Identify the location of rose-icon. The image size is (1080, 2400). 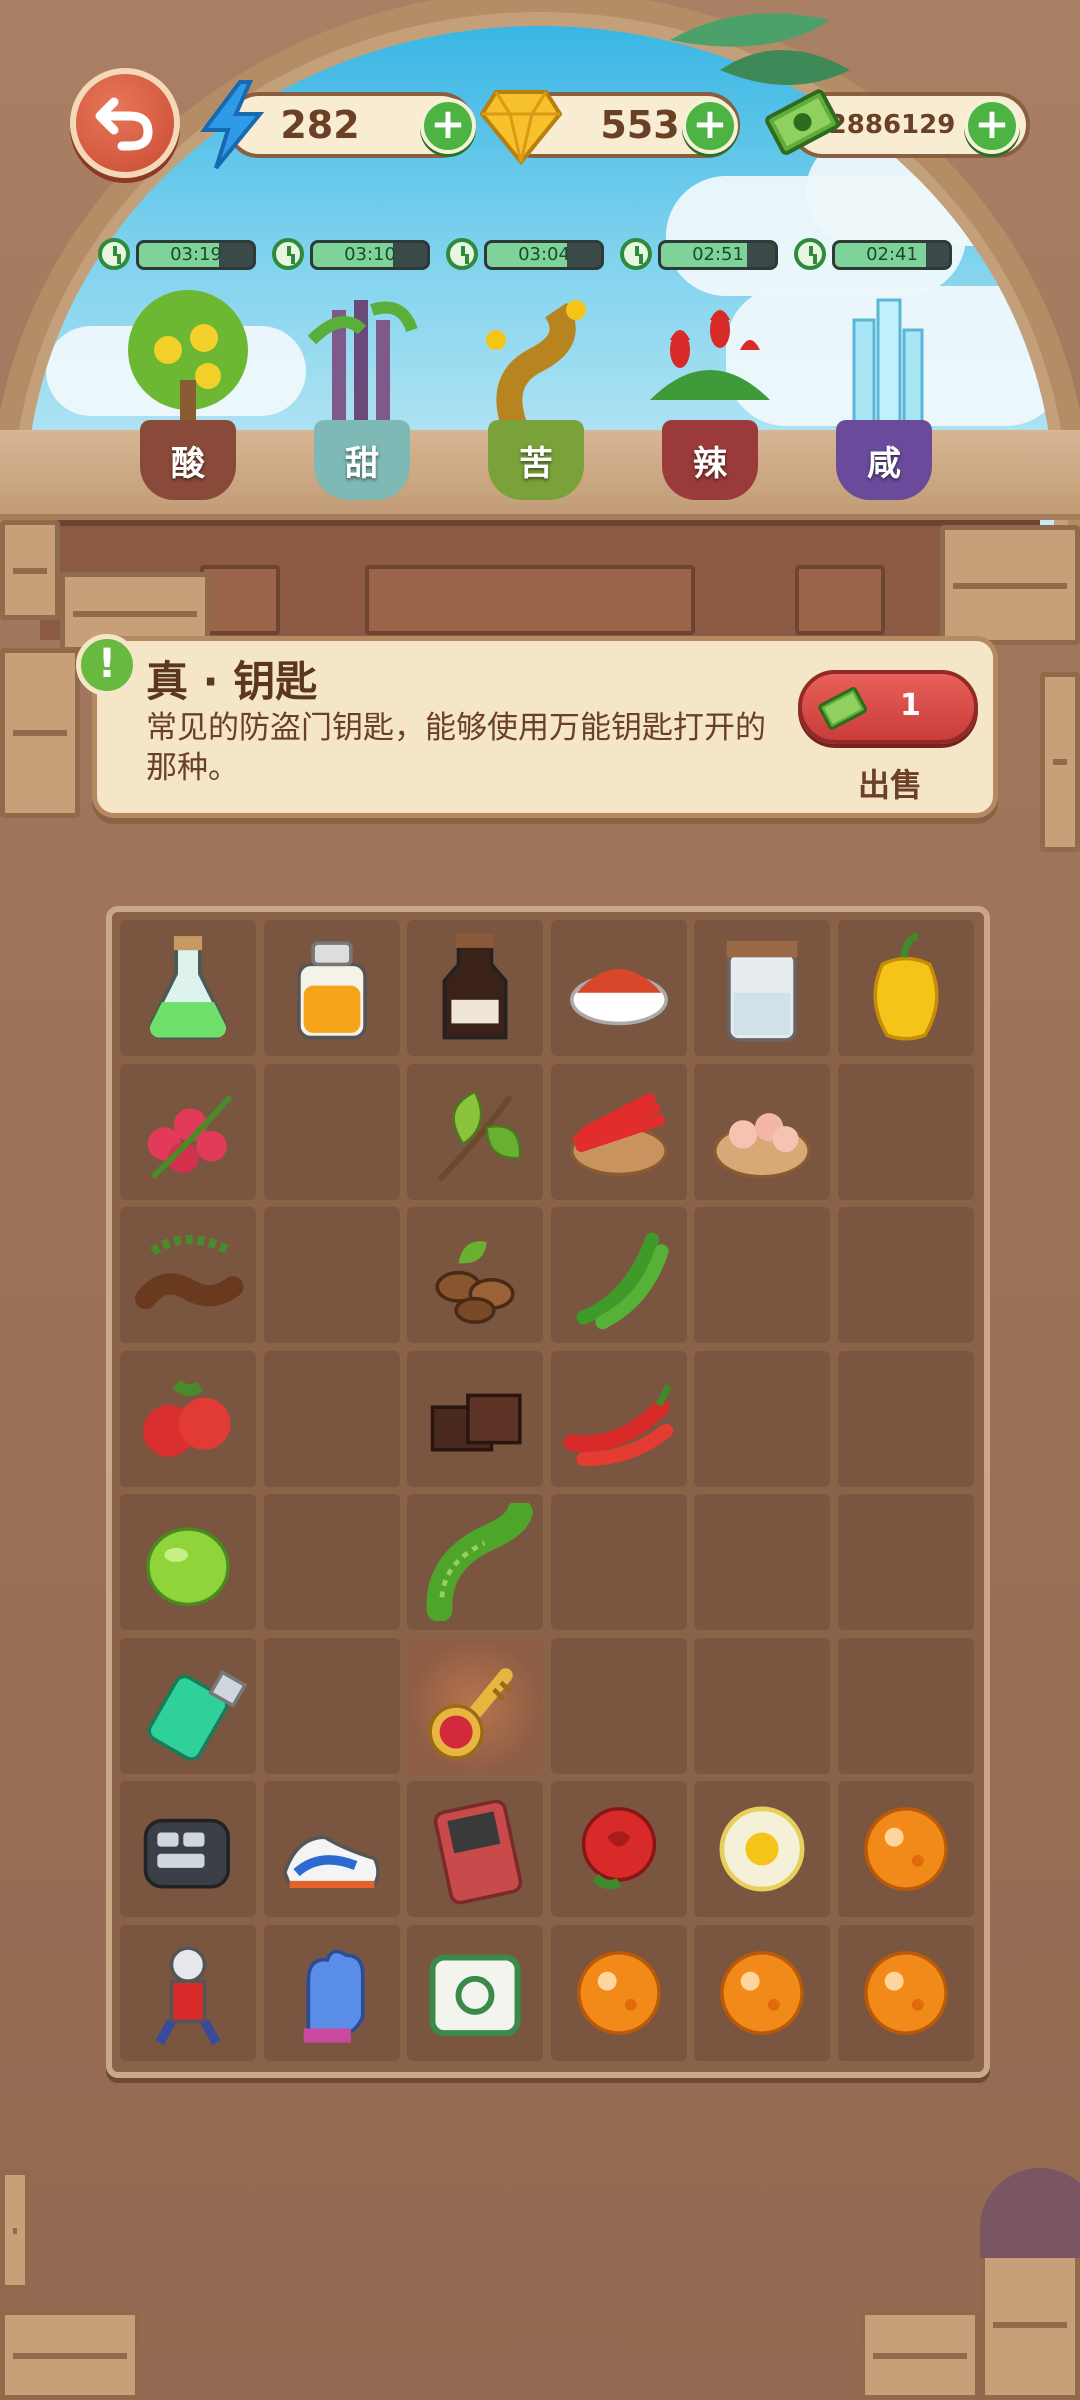
(618, 1848).